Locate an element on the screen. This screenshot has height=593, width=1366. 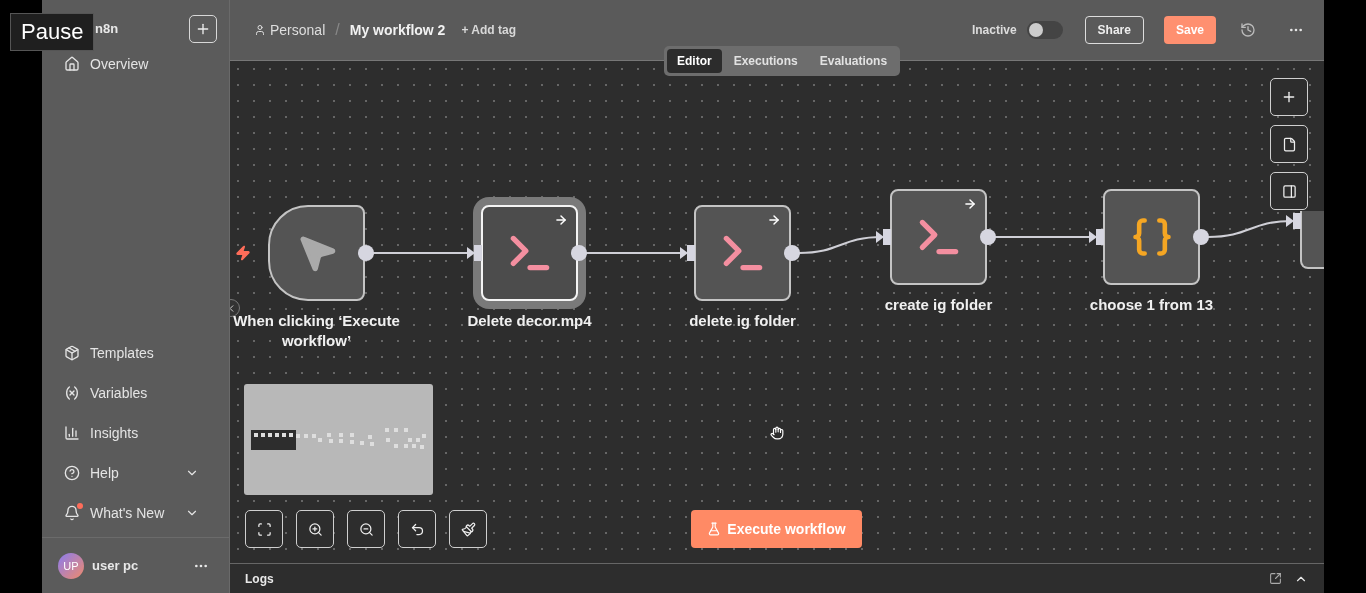
brush-icon is located at coordinates (468, 529).